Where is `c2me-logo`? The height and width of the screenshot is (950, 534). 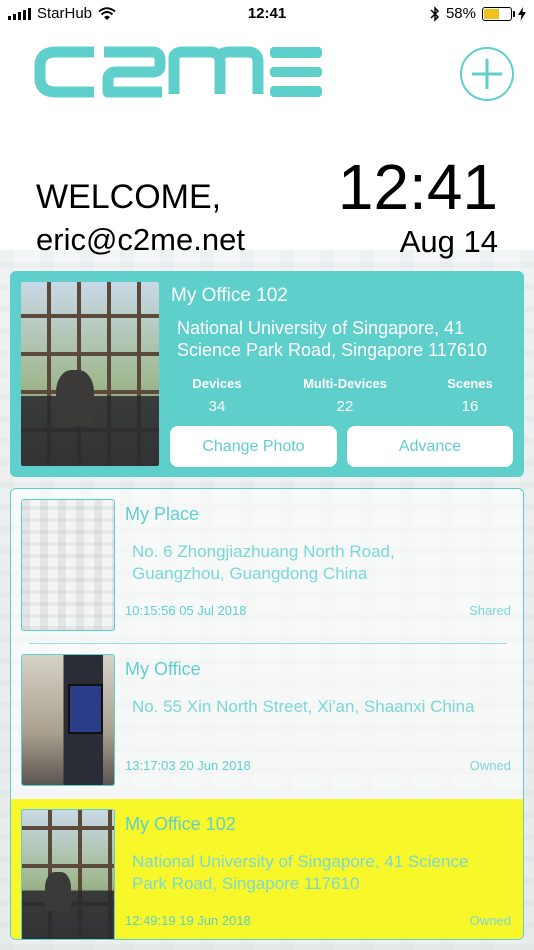 c2me-logo is located at coordinates (178, 72).